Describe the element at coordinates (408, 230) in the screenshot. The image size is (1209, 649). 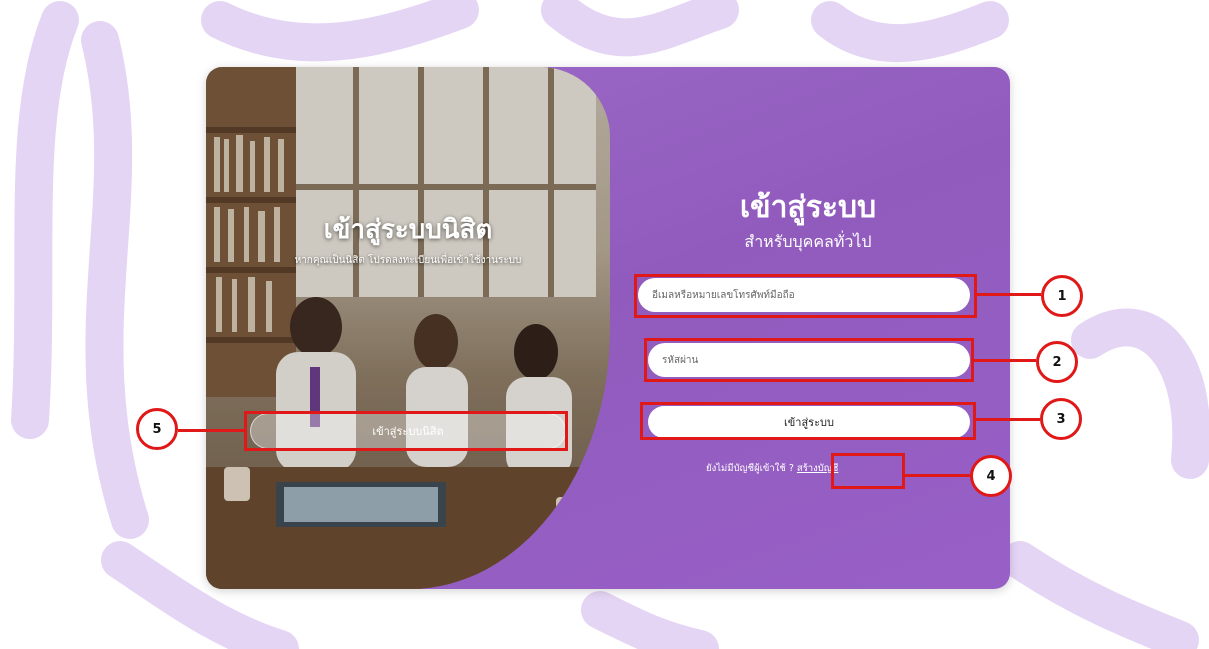
I see `student-login-title: เข้าสู่ระบบนิสิต` at that location.